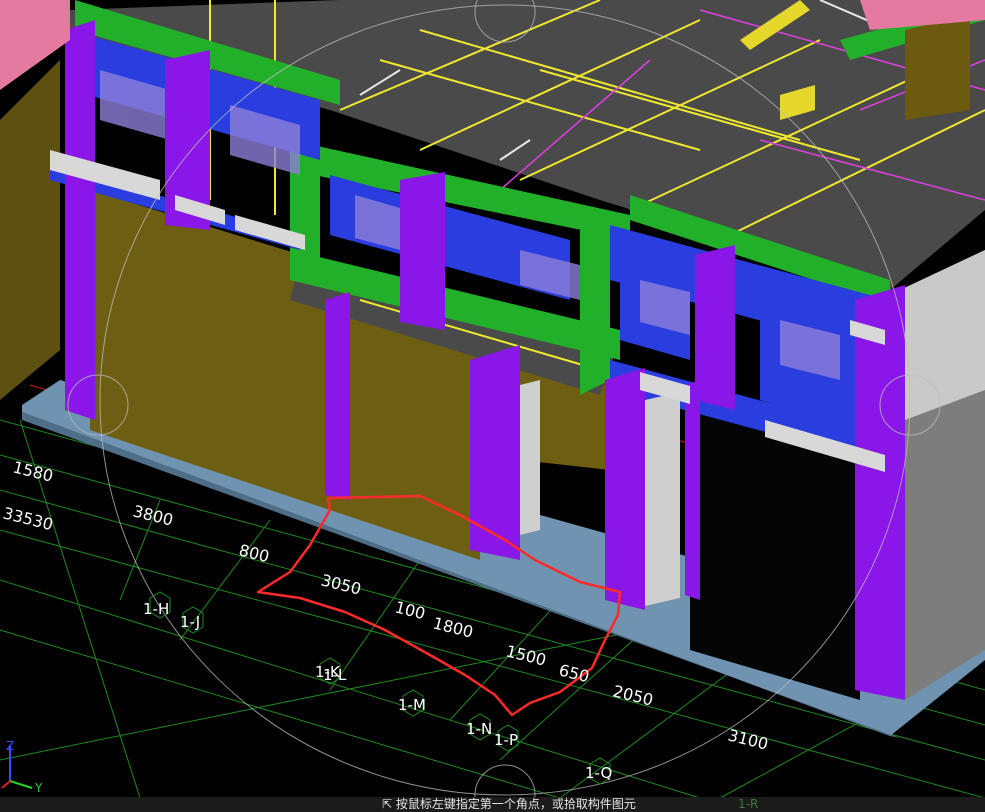  What do you see at coordinates (33, 471) in the screenshot?
I see `dimension-label: 1580` at bounding box center [33, 471].